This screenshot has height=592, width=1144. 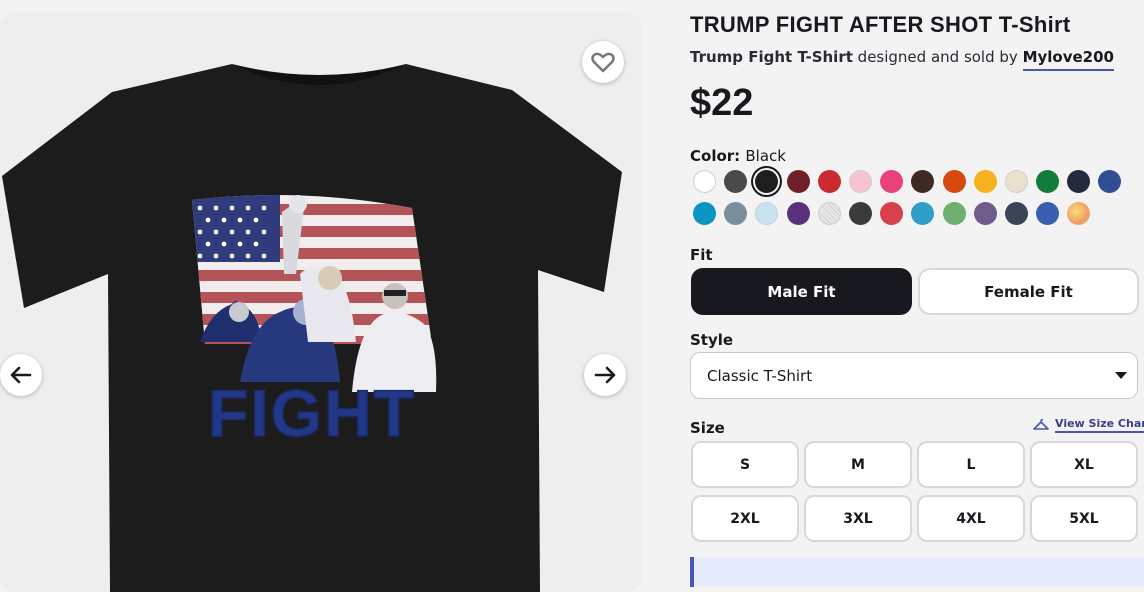 I want to click on style-label: Style, so click(x=712, y=340).